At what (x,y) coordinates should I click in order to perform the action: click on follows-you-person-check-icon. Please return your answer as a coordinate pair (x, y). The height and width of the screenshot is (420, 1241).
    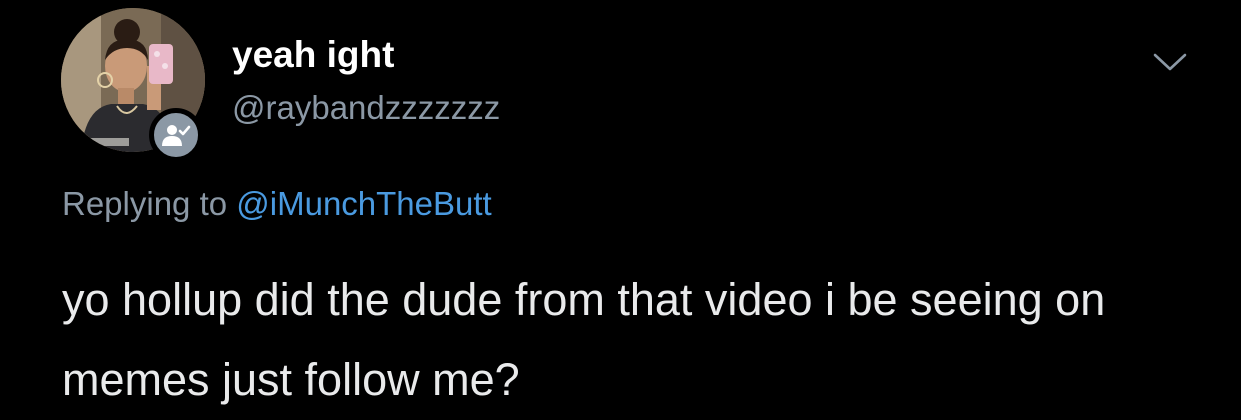
    Looking at the image, I should click on (176, 135).